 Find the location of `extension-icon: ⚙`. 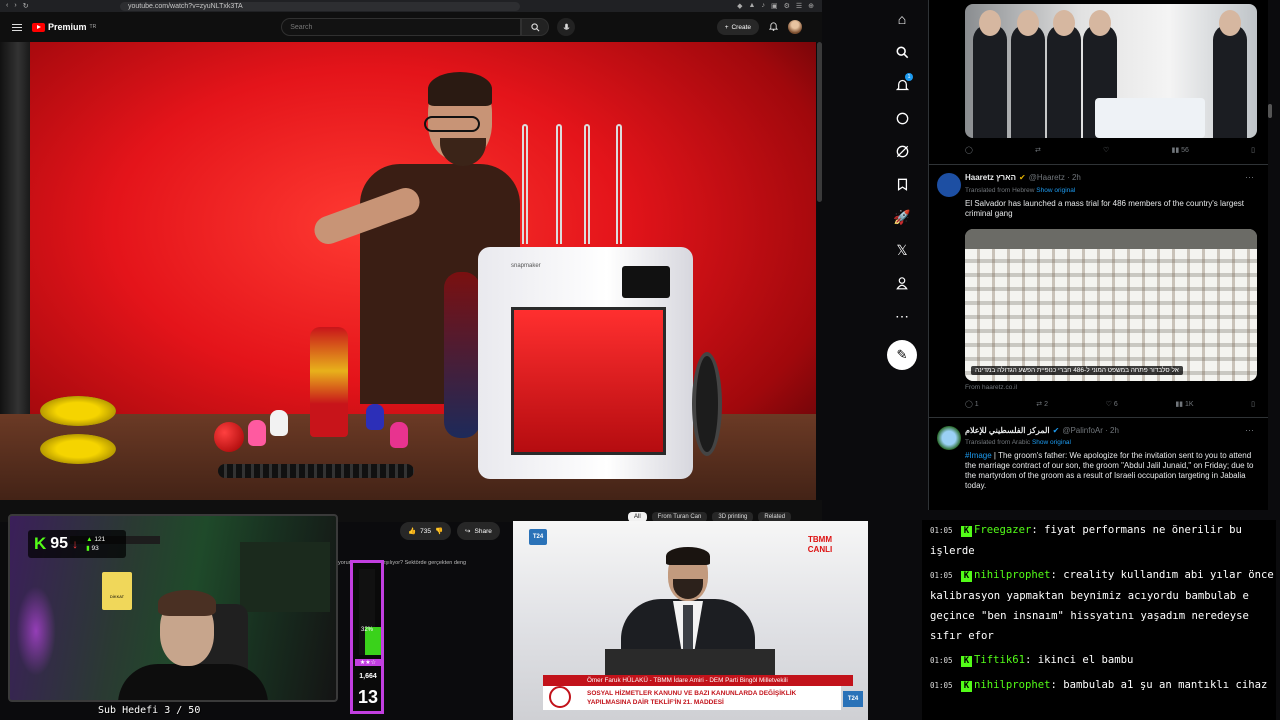

extension-icon: ⚙ is located at coordinates (787, 6).